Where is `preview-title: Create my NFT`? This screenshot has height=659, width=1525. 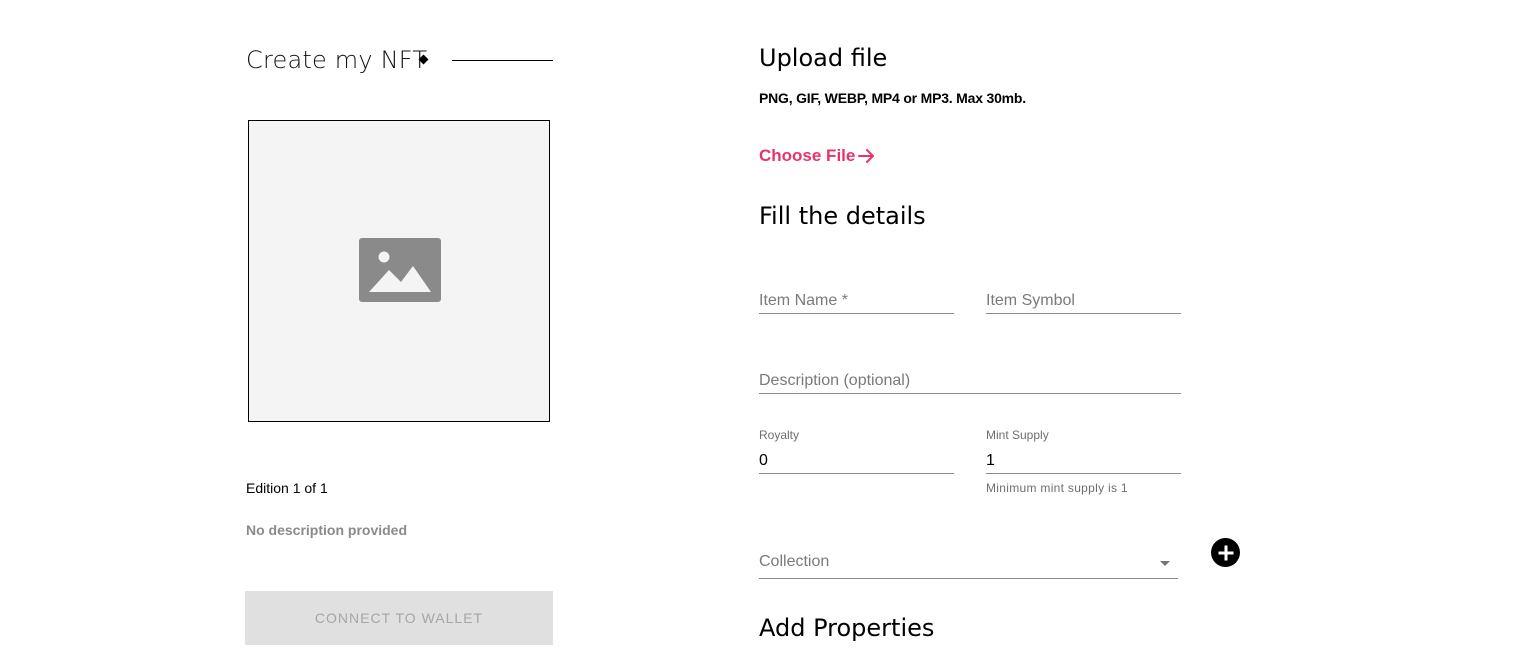
preview-title: Create my NFT is located at coordinates (337, 60).